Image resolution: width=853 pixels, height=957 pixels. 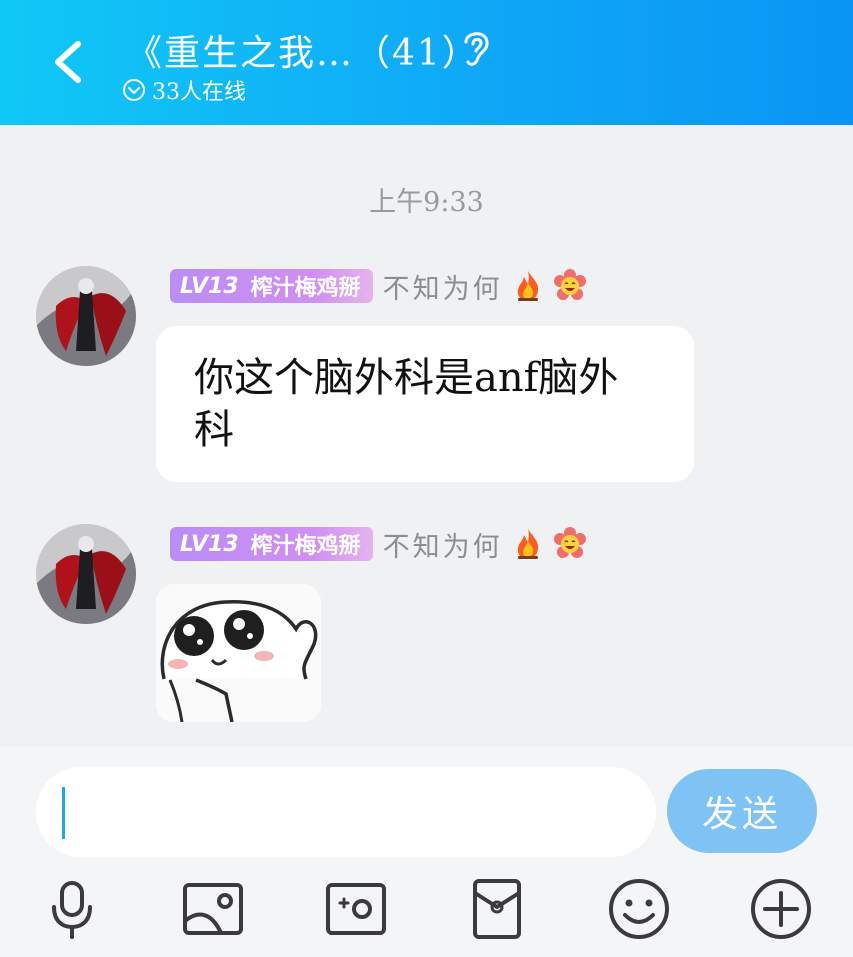 I want to click on group-title: 《重生之我…（41）, so click(x=303, y=50).